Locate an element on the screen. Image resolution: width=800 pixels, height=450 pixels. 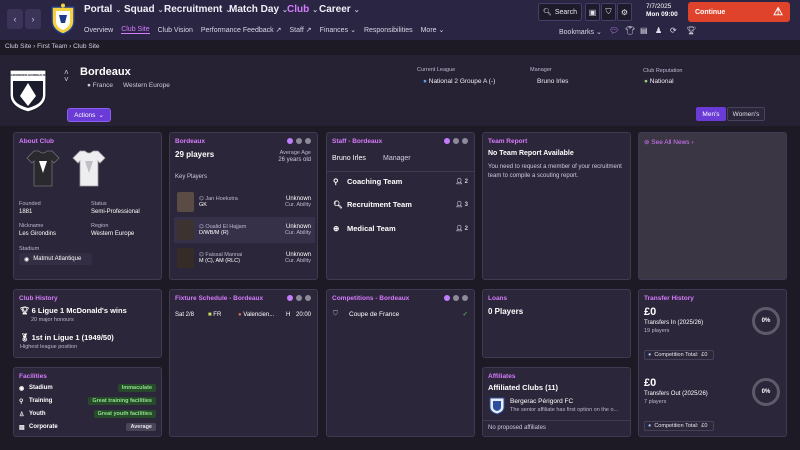
recruitment-icon: 🔍︎ is located at coordinates (338, 204).